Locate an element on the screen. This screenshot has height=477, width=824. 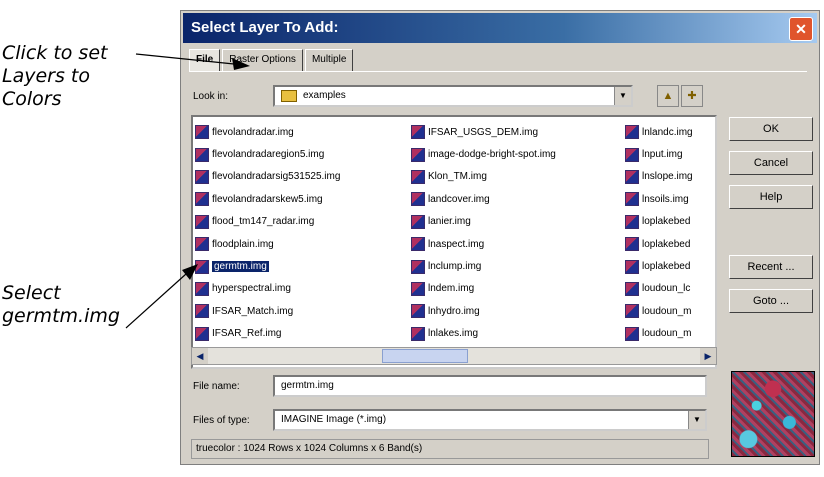
files-of-type-value: IMAGINE Image (*.img) is located at coordinates (334, 419).